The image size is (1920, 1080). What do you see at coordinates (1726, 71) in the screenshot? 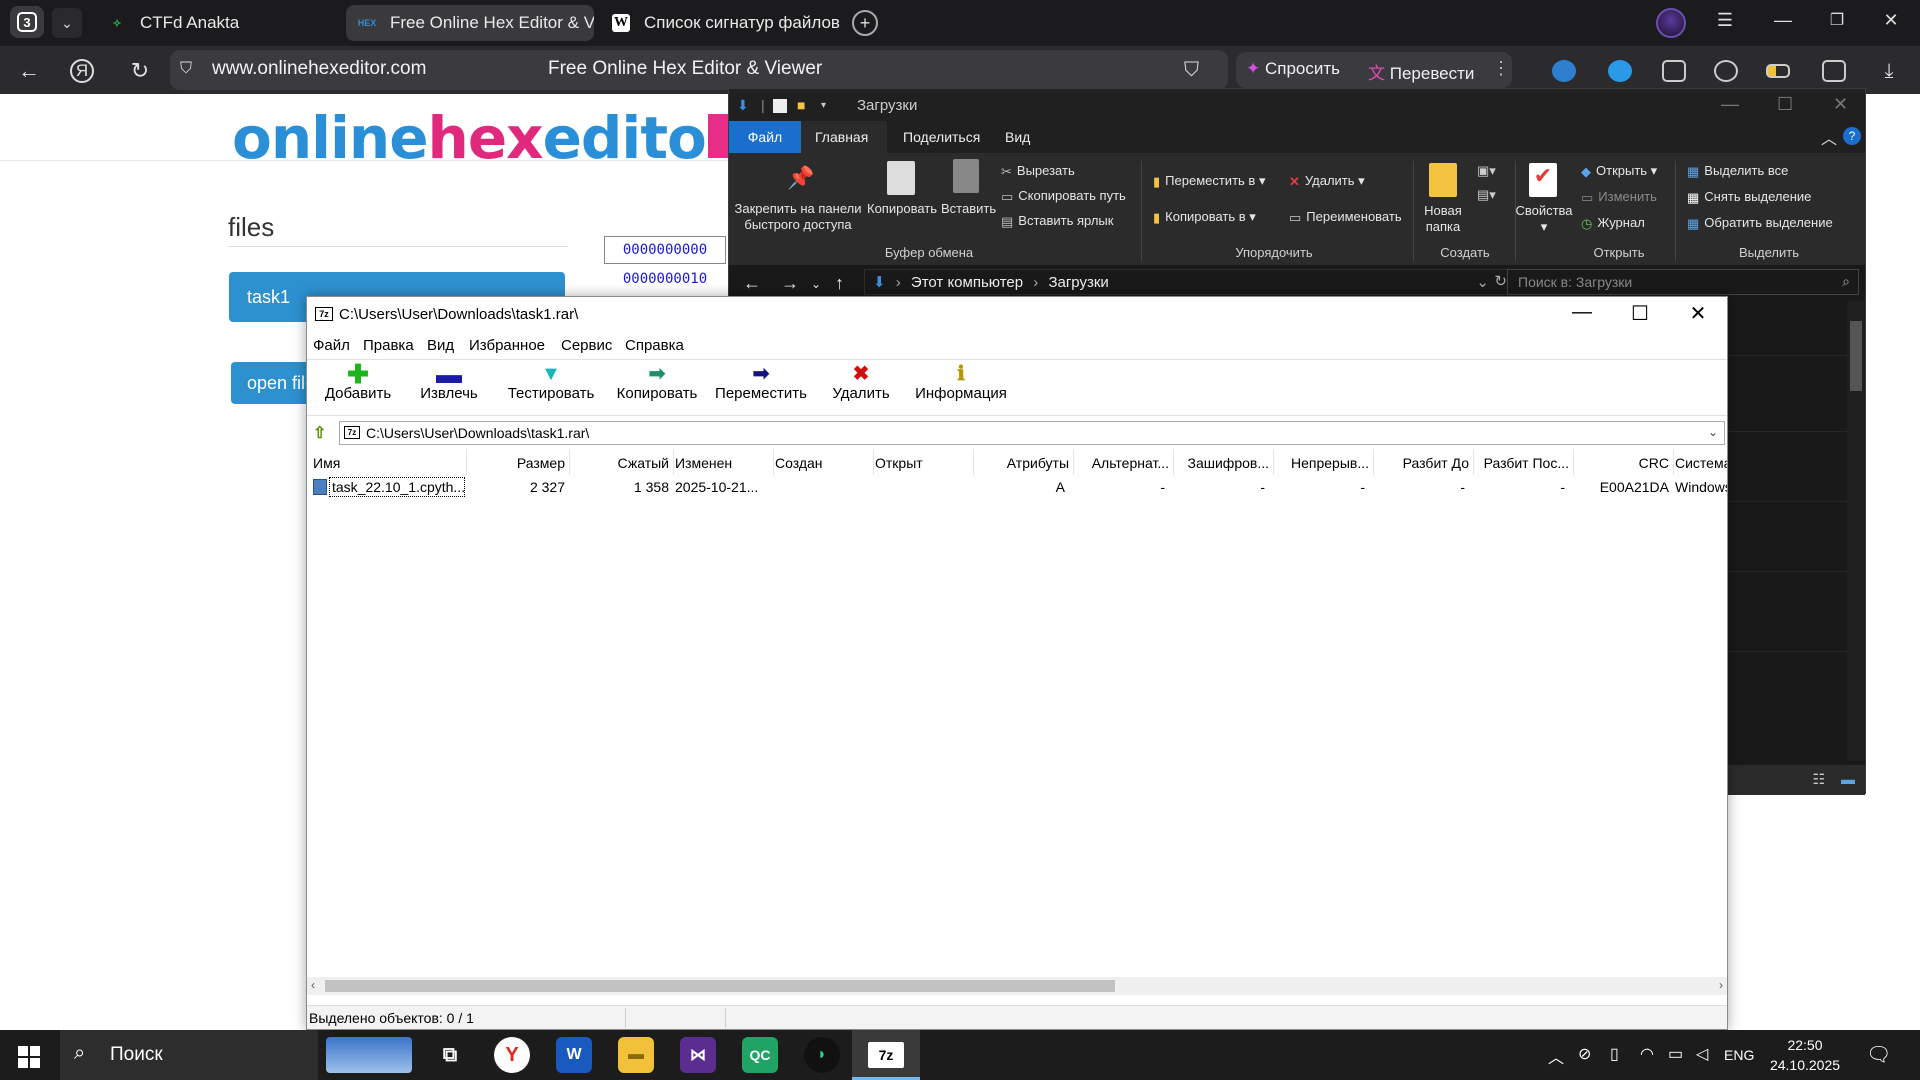
I see `media-play-icon` at bounding box center [1726, 71].